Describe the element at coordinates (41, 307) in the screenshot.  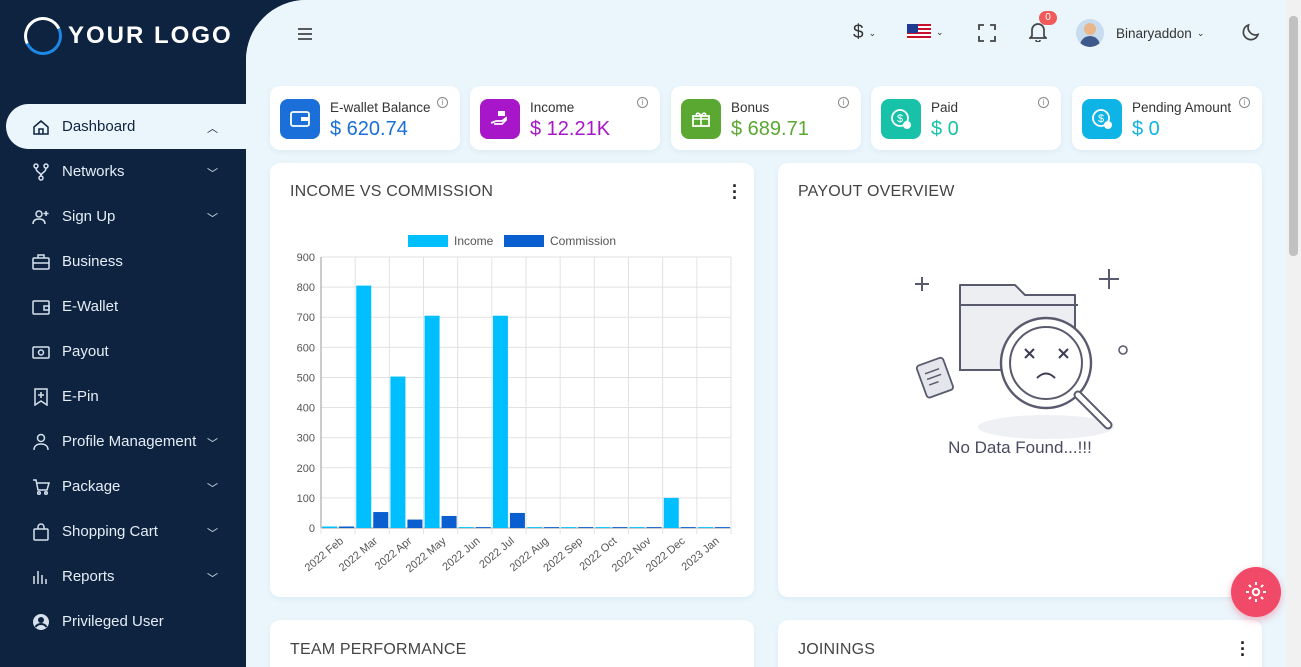
I see `wallet-icon` at that location.